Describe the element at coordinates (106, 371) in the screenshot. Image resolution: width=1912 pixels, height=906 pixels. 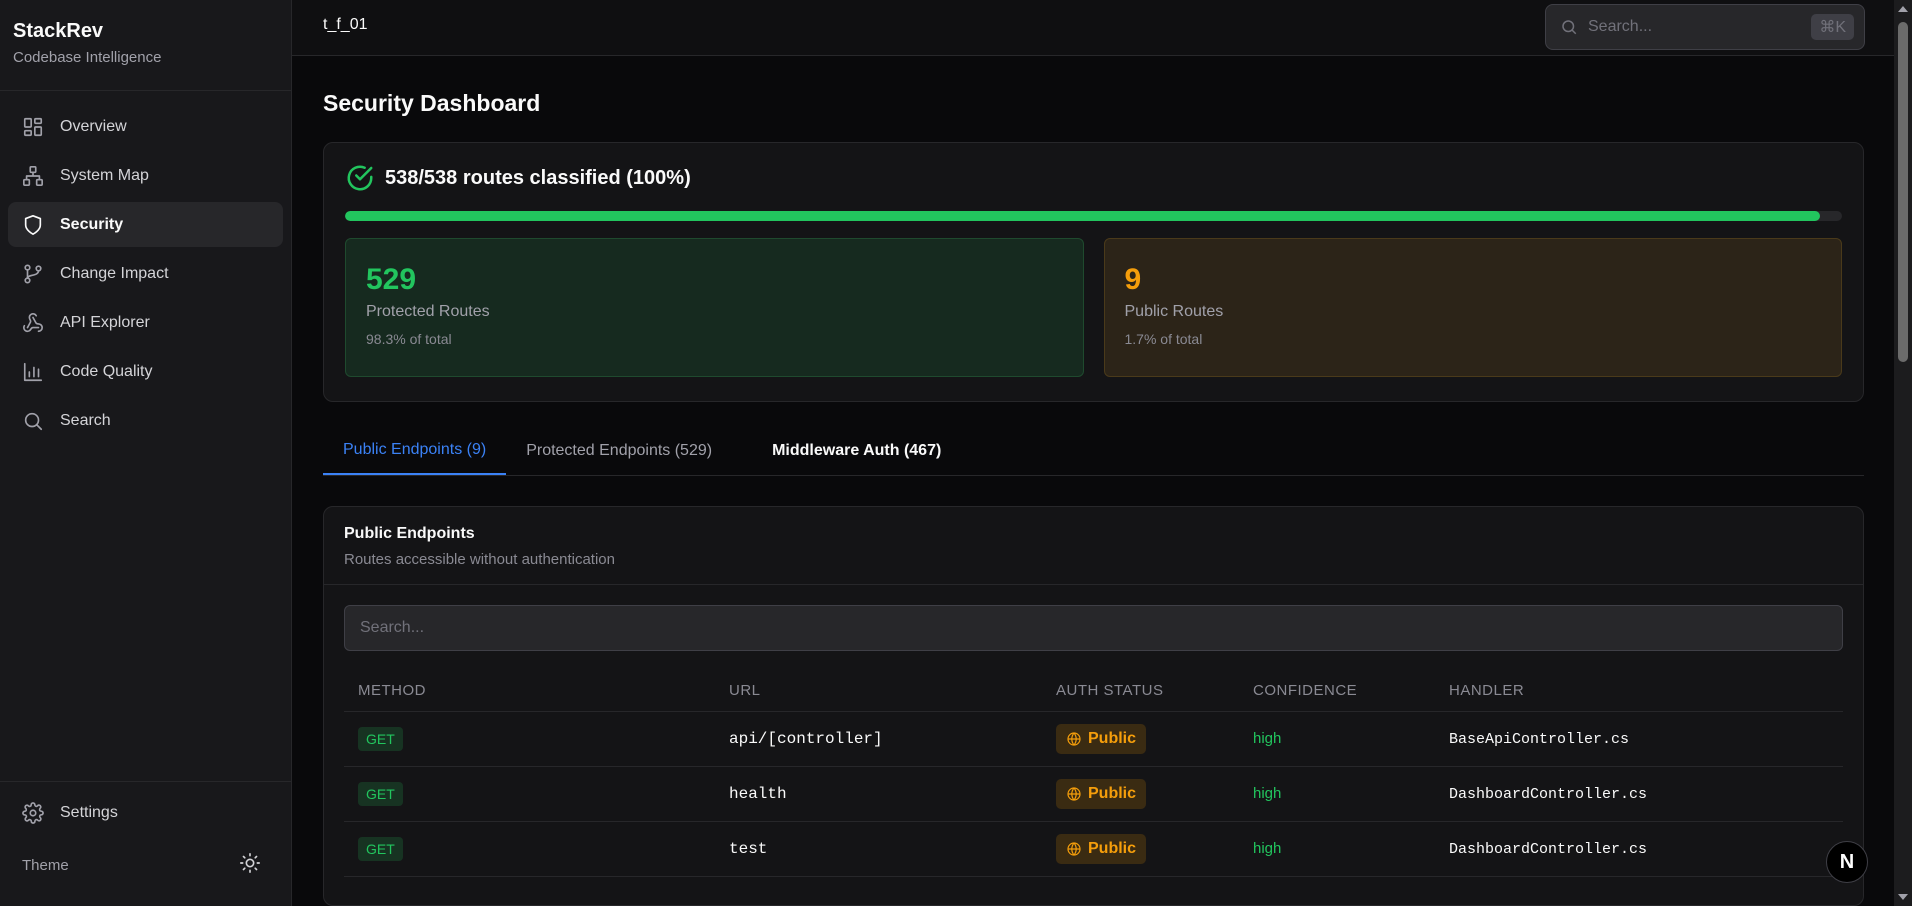
I see `sidebar-item-label: Code Quality` at that location.